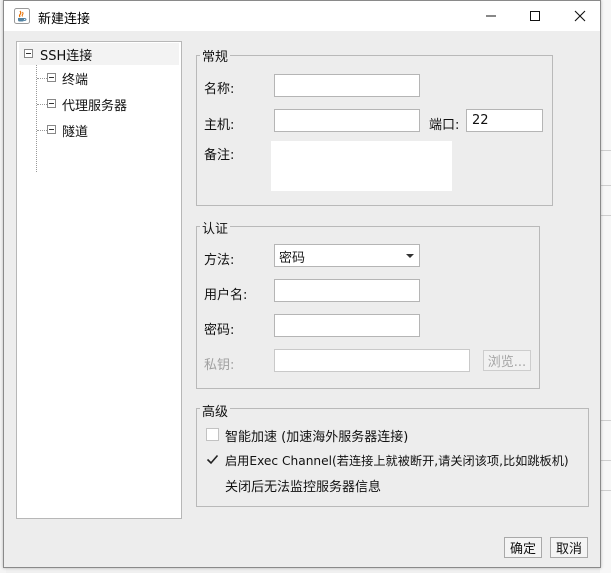 The width and height of the screenshot is (611, 573). What do you see at coordinates (347, 325) in the screenshot?
I see `password-input` at bounding box center [347, 325].